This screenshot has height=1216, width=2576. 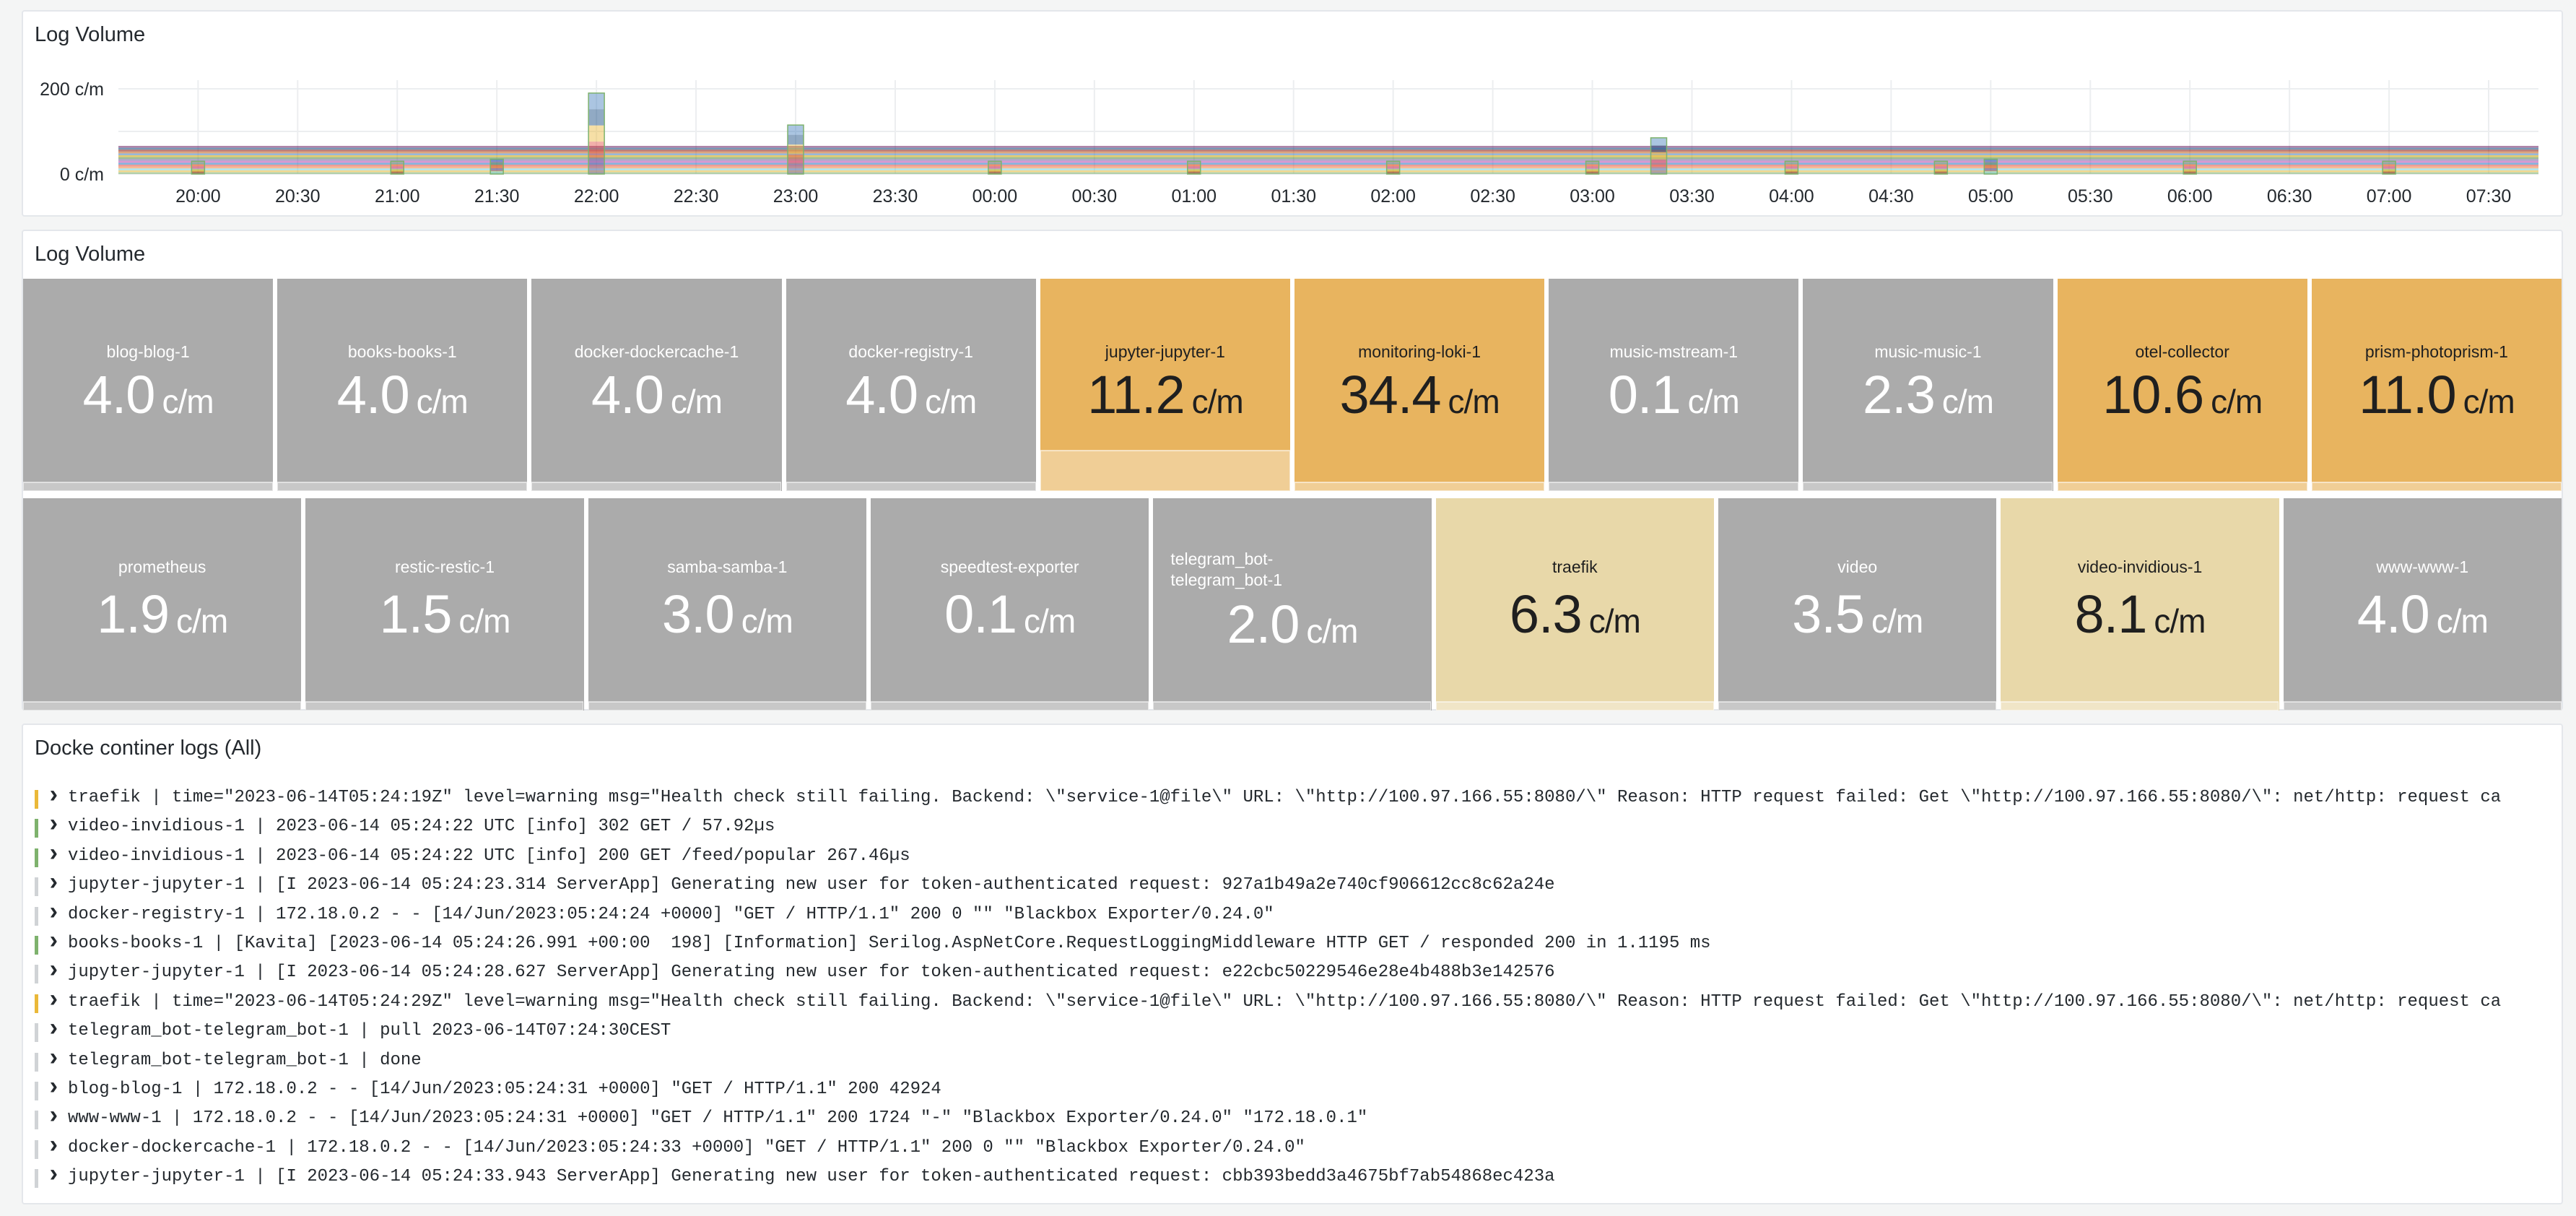 What do you see at coordinates (298, 196) in the screenshot?
I see `x-tick-label: 20:30` at bounding box center [298, 196].